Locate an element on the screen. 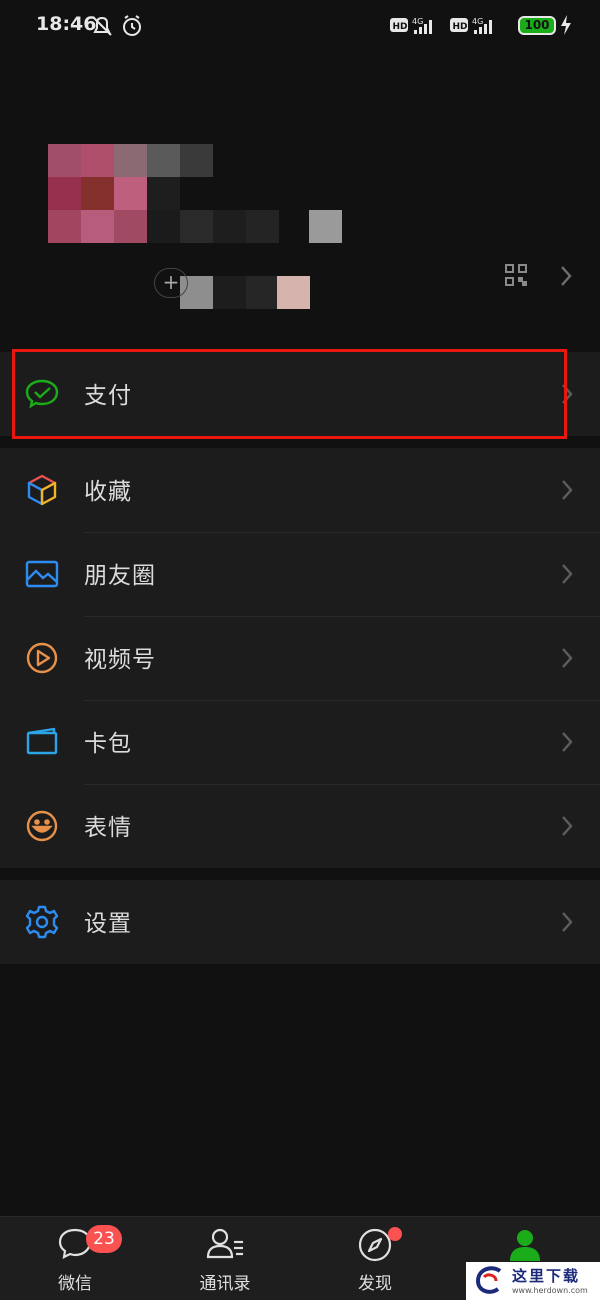 This screenshot has width=600, height=1300. status-icons-right: HD 4G HD 4G is located at coordinates (450, 28).